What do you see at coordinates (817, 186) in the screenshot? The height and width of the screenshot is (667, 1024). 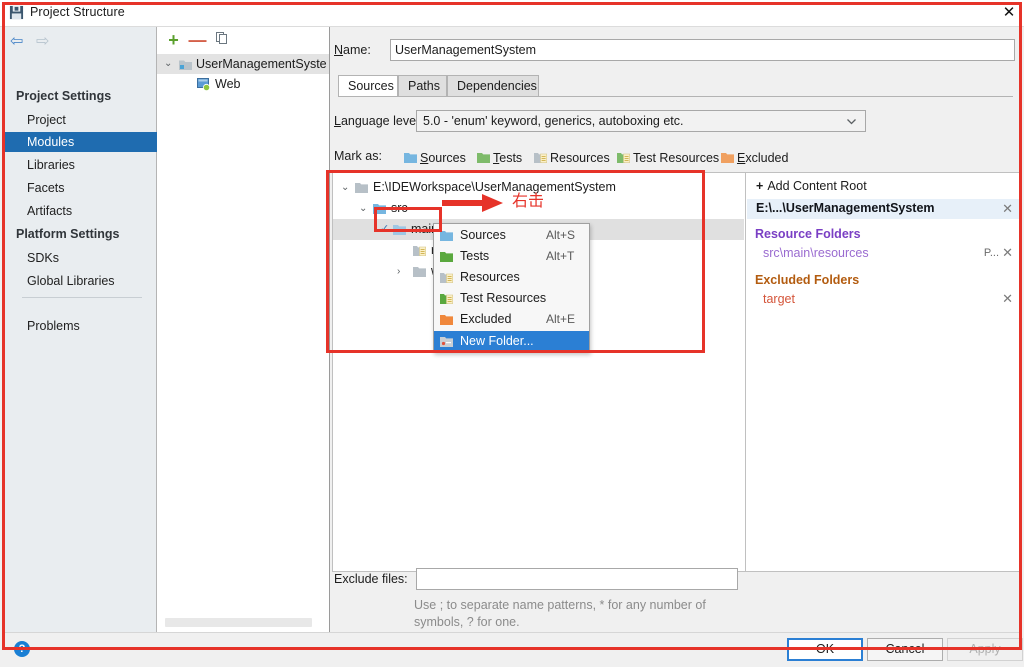 I see `add-content-root-label: Add Content Root` at bounding box center [817, 186].